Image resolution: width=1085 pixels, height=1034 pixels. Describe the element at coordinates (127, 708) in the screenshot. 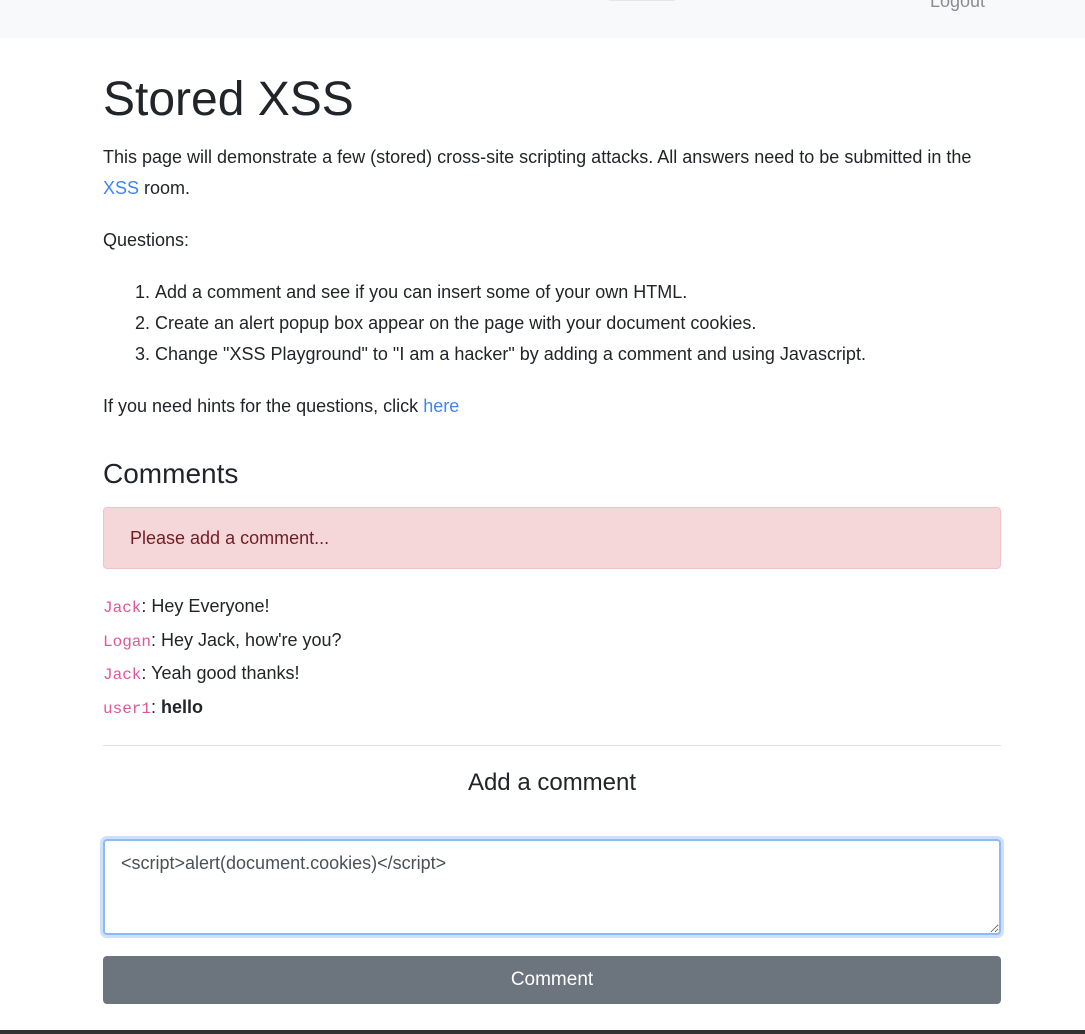

I see `comment-user: user1` at that location.